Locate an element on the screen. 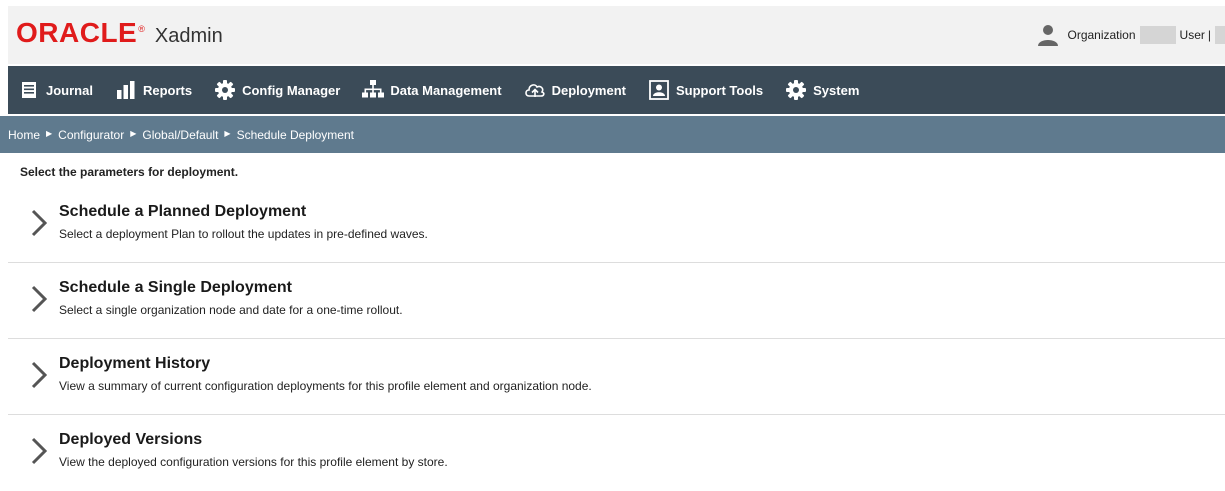 The width and height of the screenshot is (1225, 491). option-title: Deployment History is located at coordinates (135, 363).